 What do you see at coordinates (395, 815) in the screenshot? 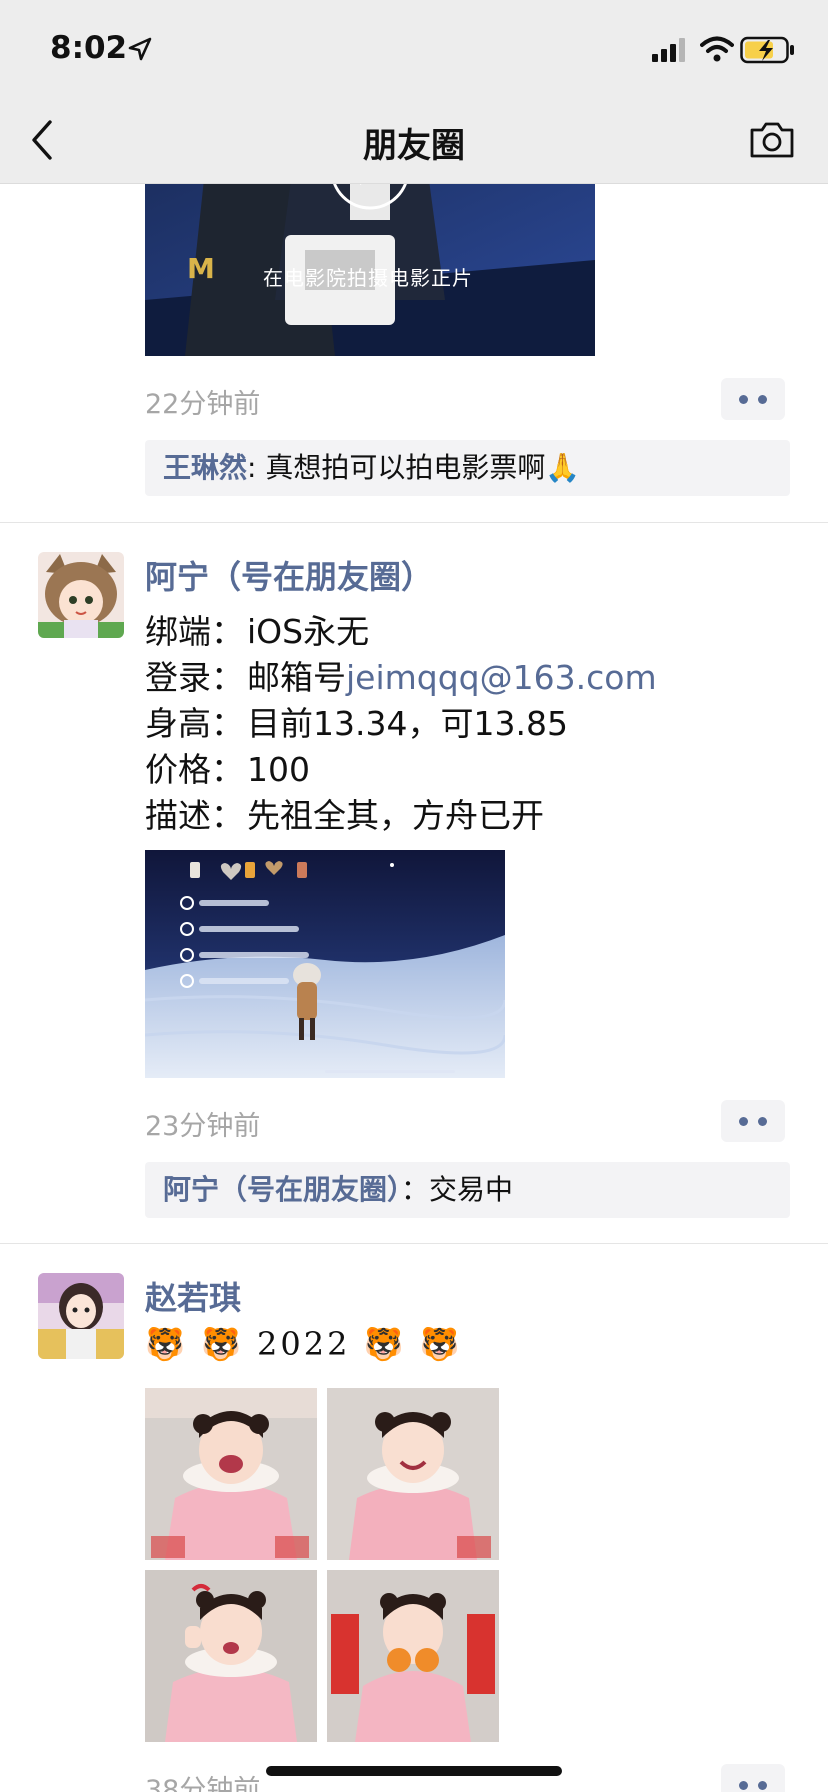
I see `line-value: 先祖全其，方舟已开` at bounding box center [395, 815].